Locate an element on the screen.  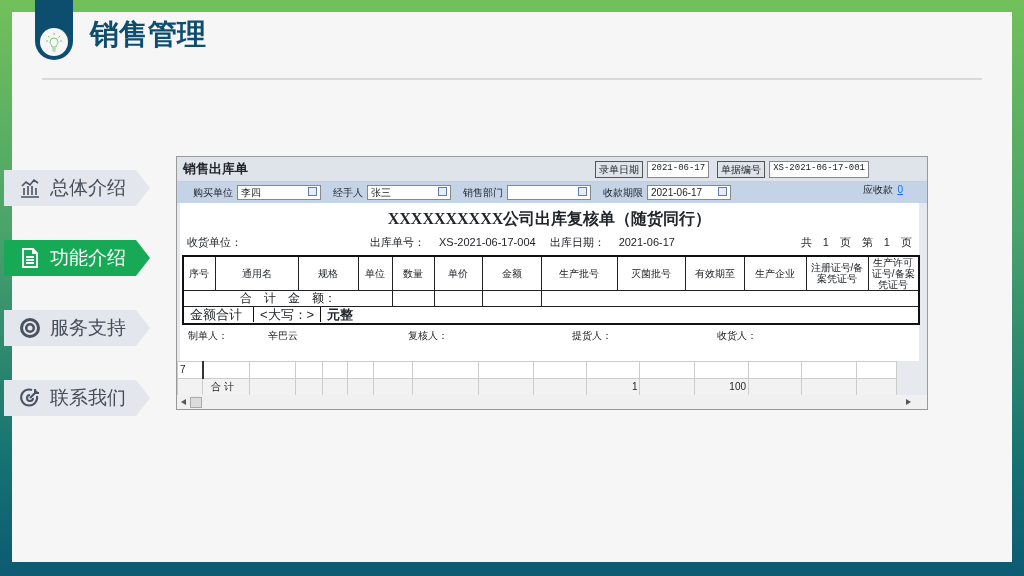
field-label: 经手人 is located at coordinates (348, 193).